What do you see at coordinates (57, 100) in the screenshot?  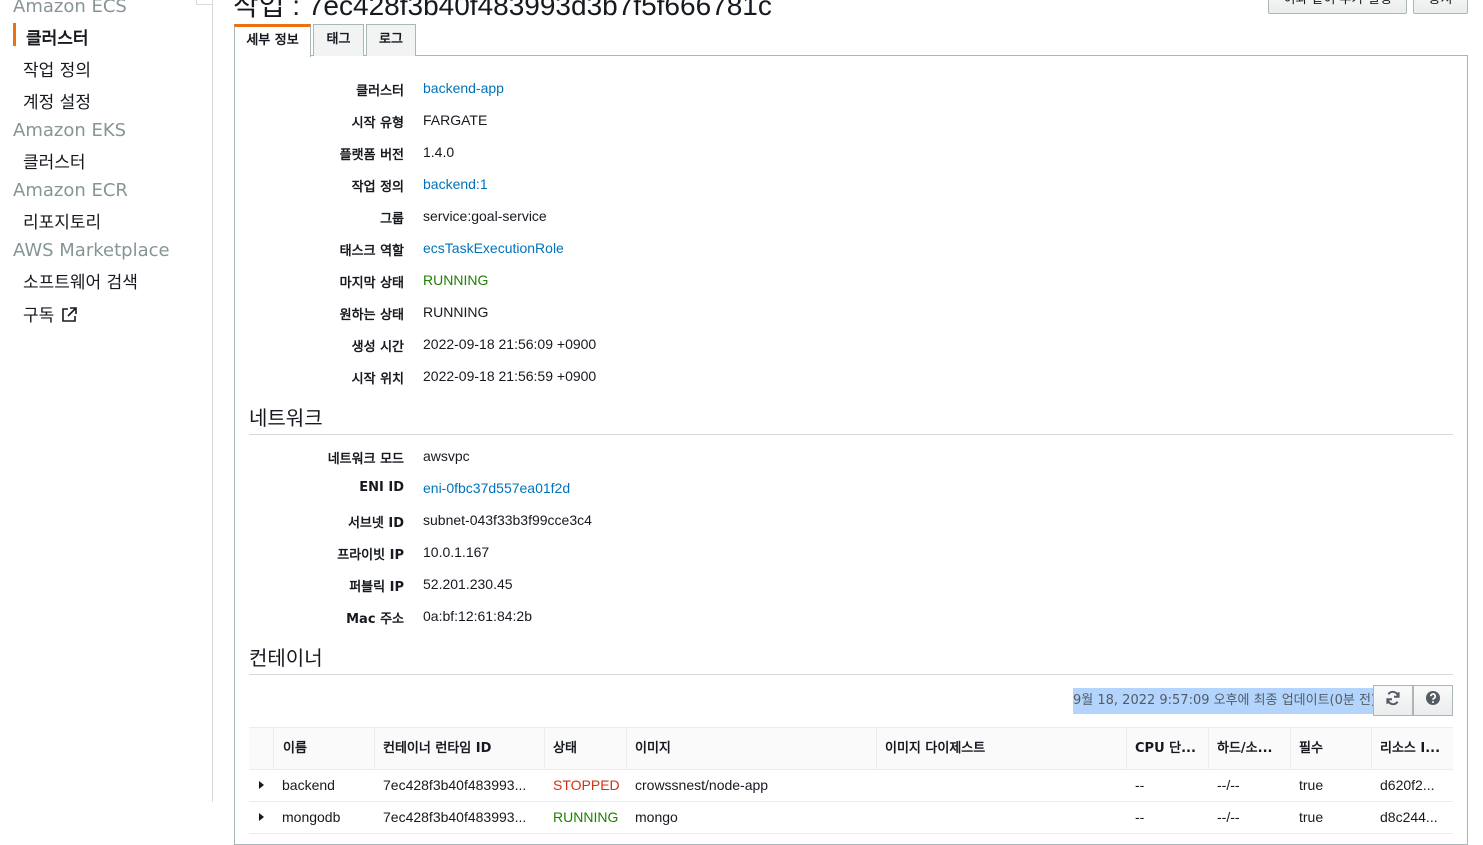 I see `sidebar-item-account-settings: 계정 설정` at bounding box center [57, 100].